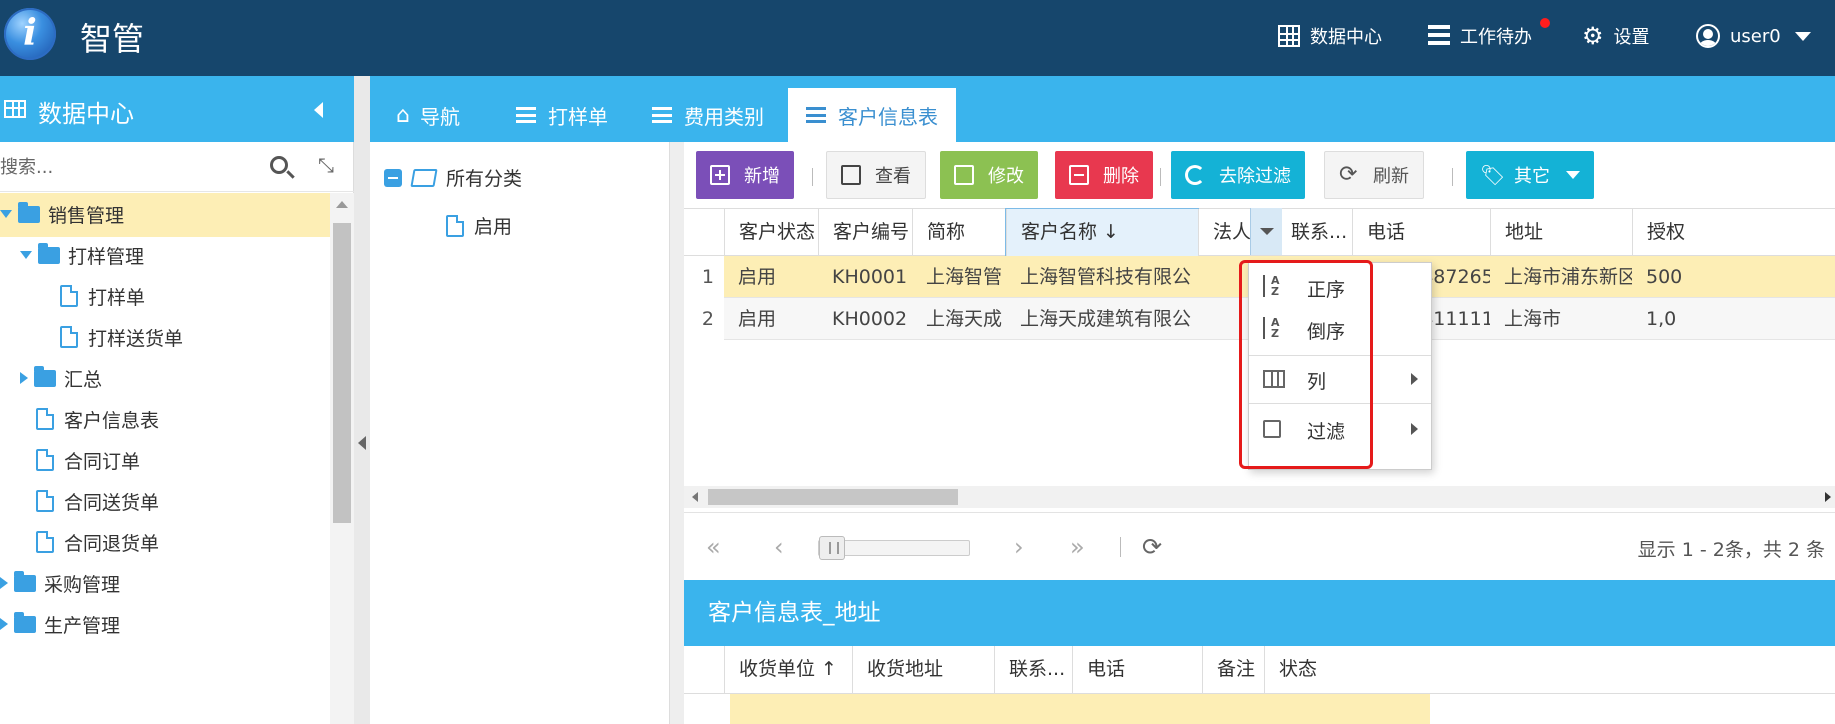 The image size is (1835, 724). Describe the element at coordinates (165, 542) in the screenshot. I see `sidebar-item: 合同退货单` at that location.